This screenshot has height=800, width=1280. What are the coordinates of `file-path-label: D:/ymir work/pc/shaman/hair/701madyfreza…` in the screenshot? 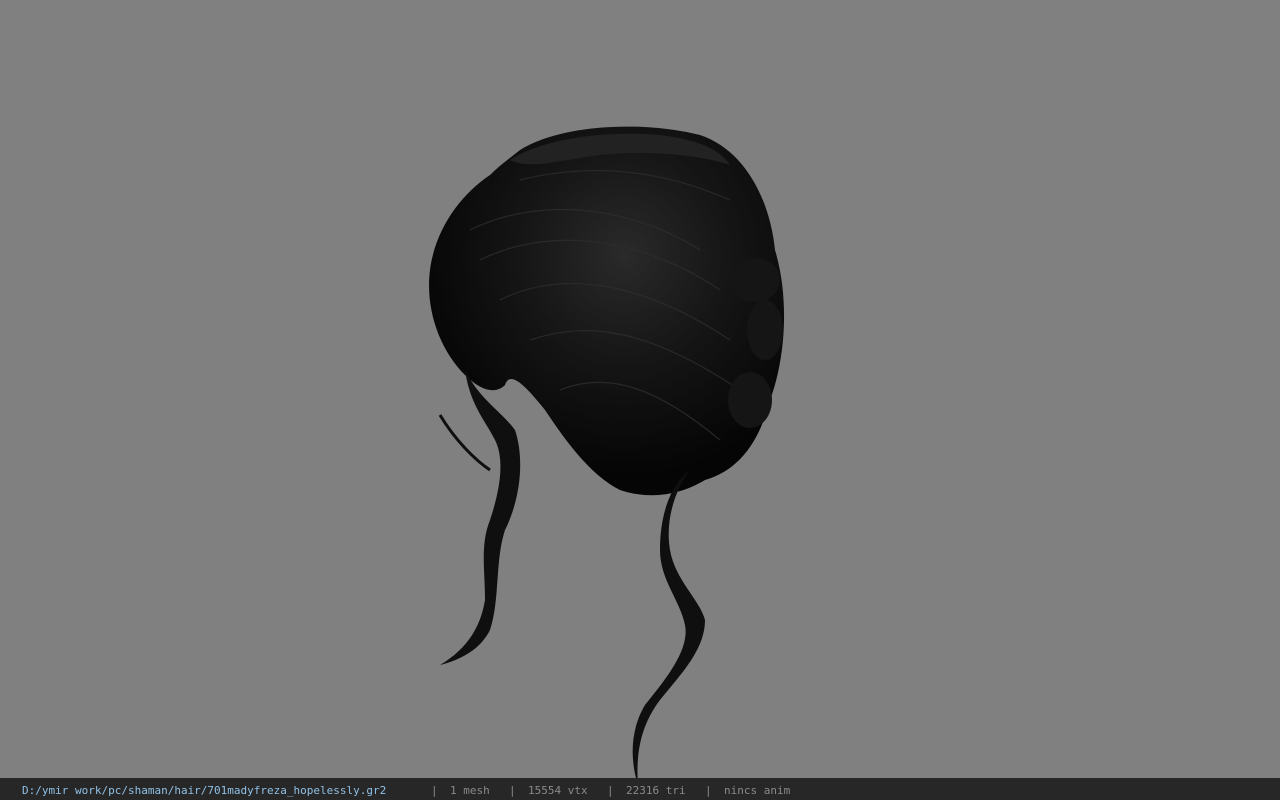 It's located at (204, 790).